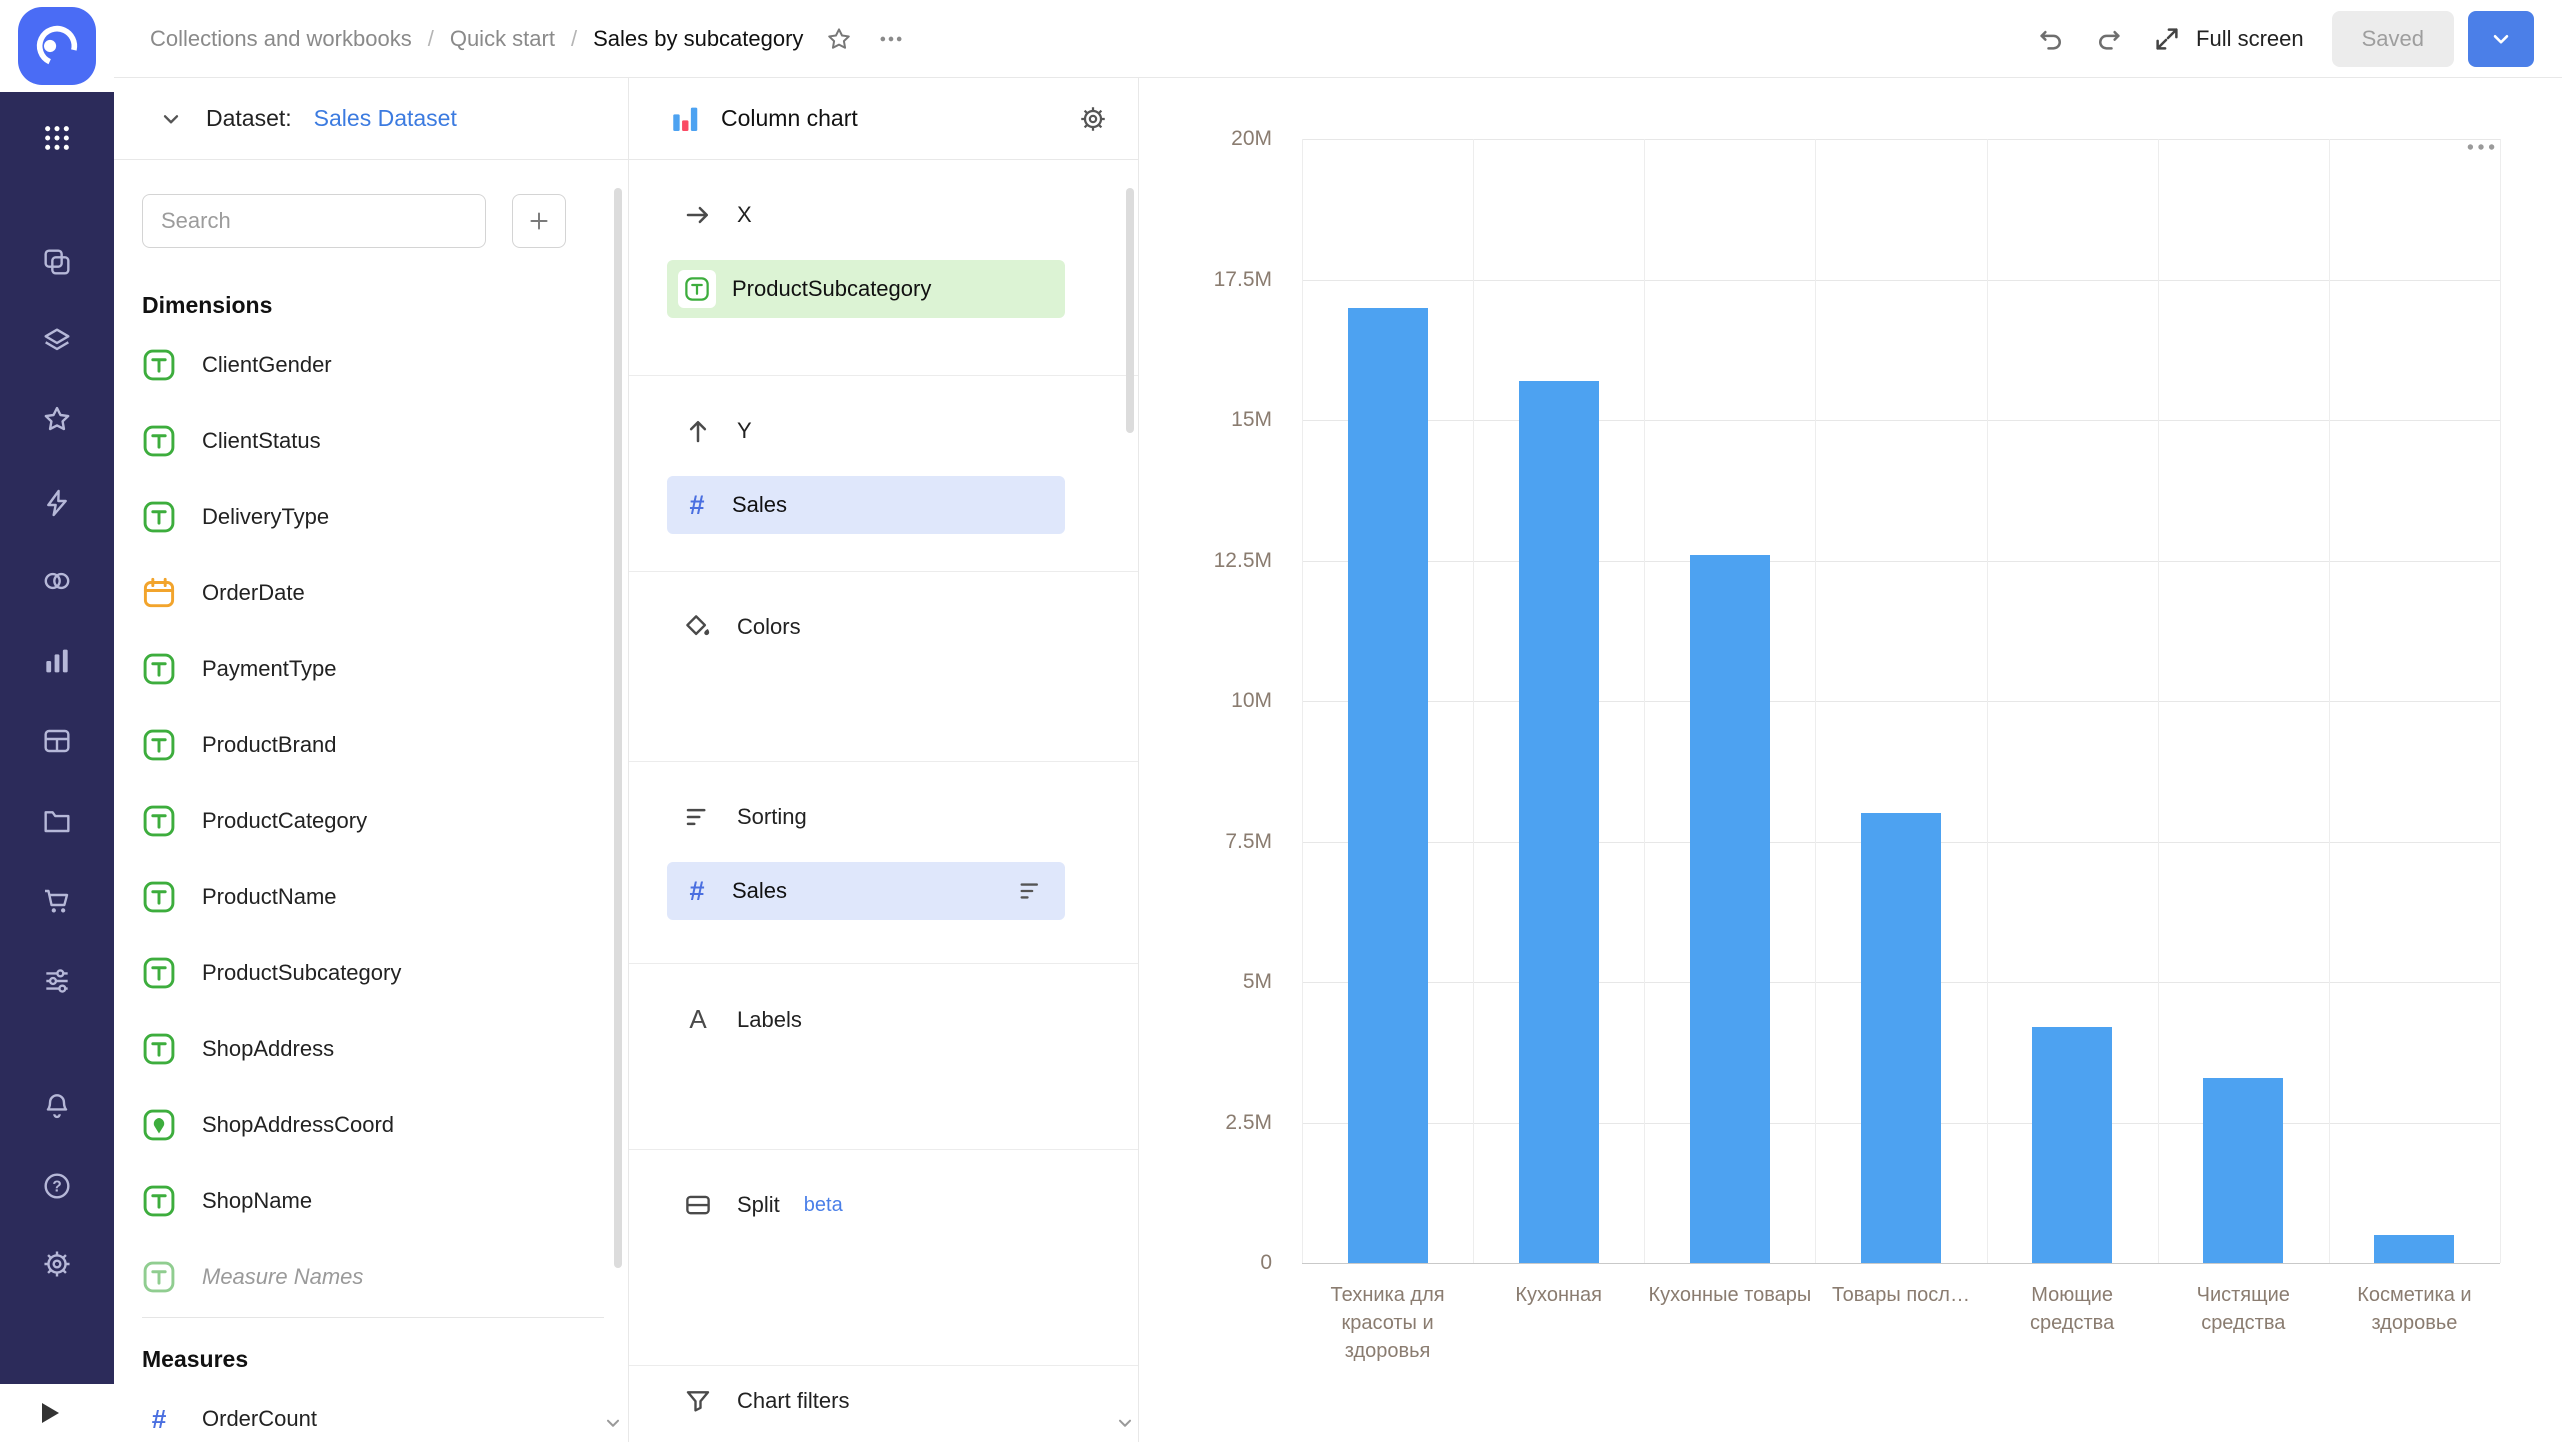  Describe the element at coordinates (1251, 700) in the screenshot. I see `y-tick-label: 10M` at that location.